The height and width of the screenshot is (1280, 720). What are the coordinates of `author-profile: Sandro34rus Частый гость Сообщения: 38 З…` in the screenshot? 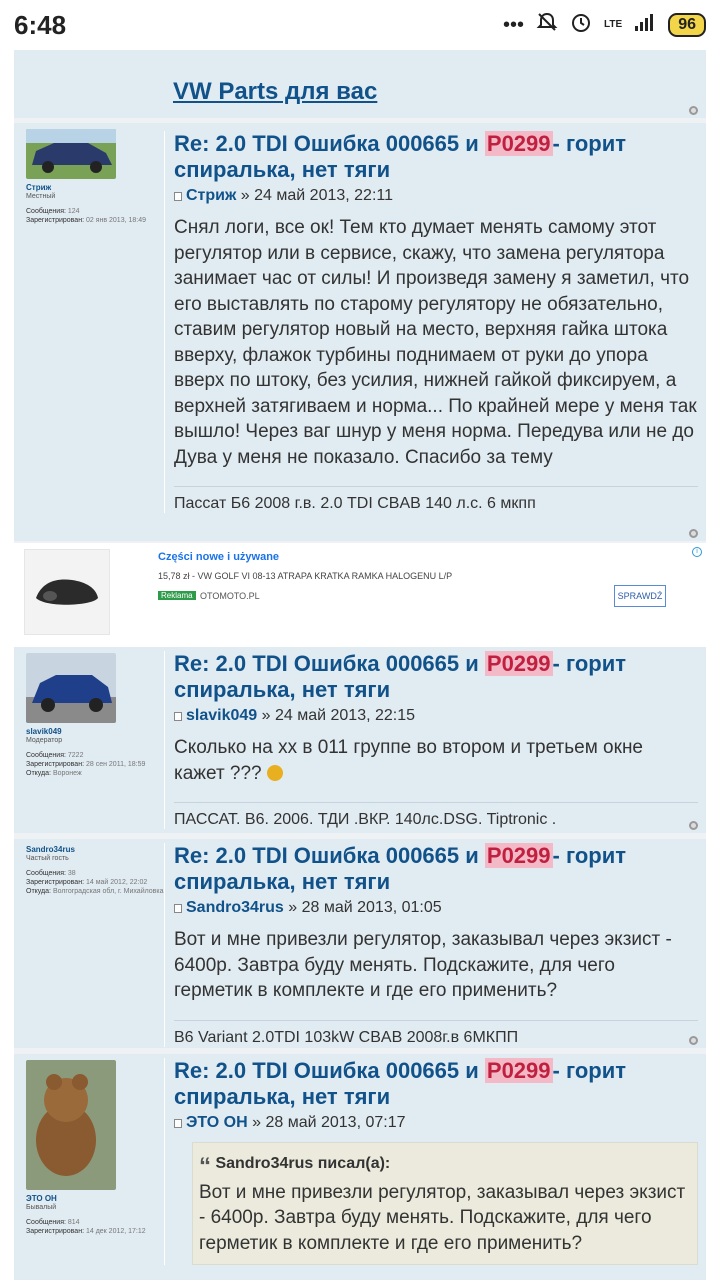 It's located at (96, 870).